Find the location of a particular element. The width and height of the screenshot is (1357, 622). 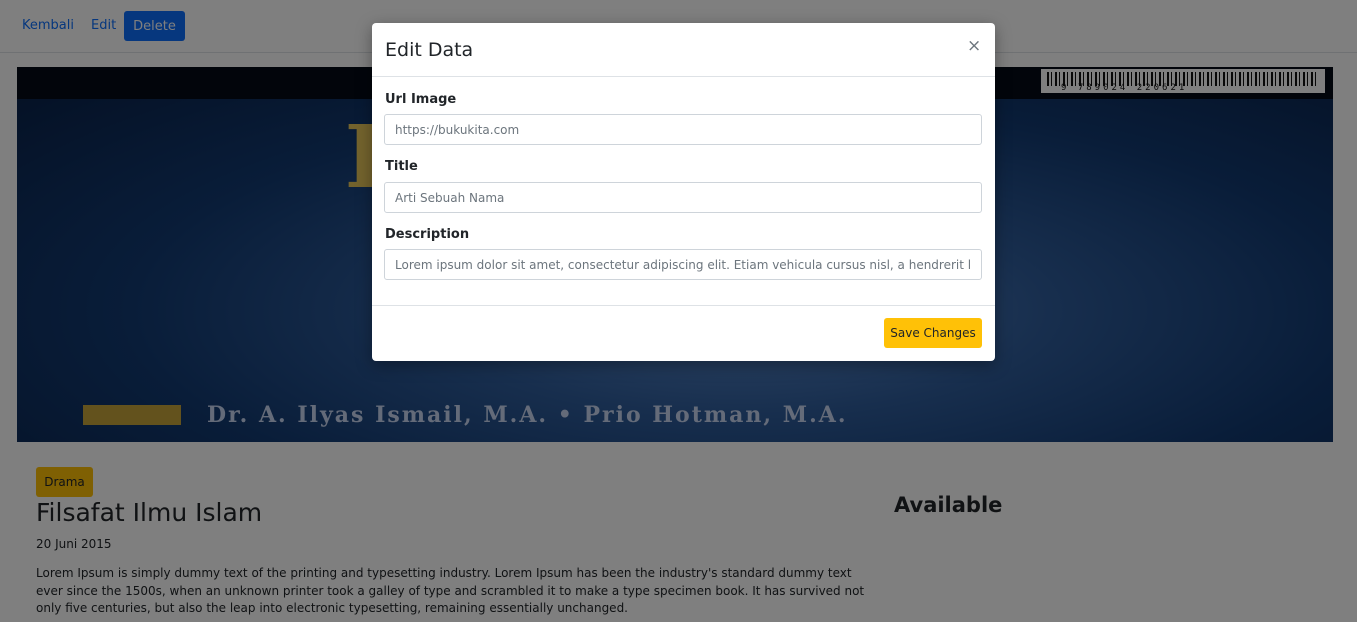

url-image-label: Url Image is located at coordinates (421, 99).